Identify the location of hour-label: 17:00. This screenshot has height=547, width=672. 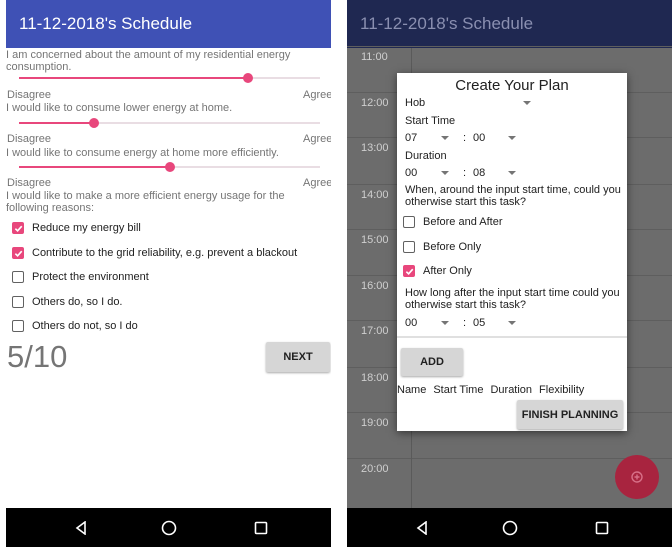
(375, 331).